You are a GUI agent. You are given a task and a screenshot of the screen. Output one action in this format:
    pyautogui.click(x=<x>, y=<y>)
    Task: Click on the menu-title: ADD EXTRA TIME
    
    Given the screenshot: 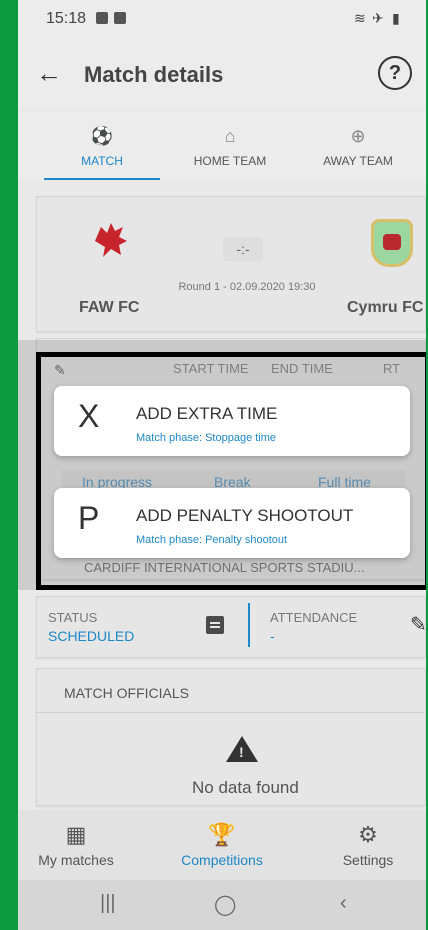 What is the action you would take?
    pyautogui.click(x=207, y=413)
    